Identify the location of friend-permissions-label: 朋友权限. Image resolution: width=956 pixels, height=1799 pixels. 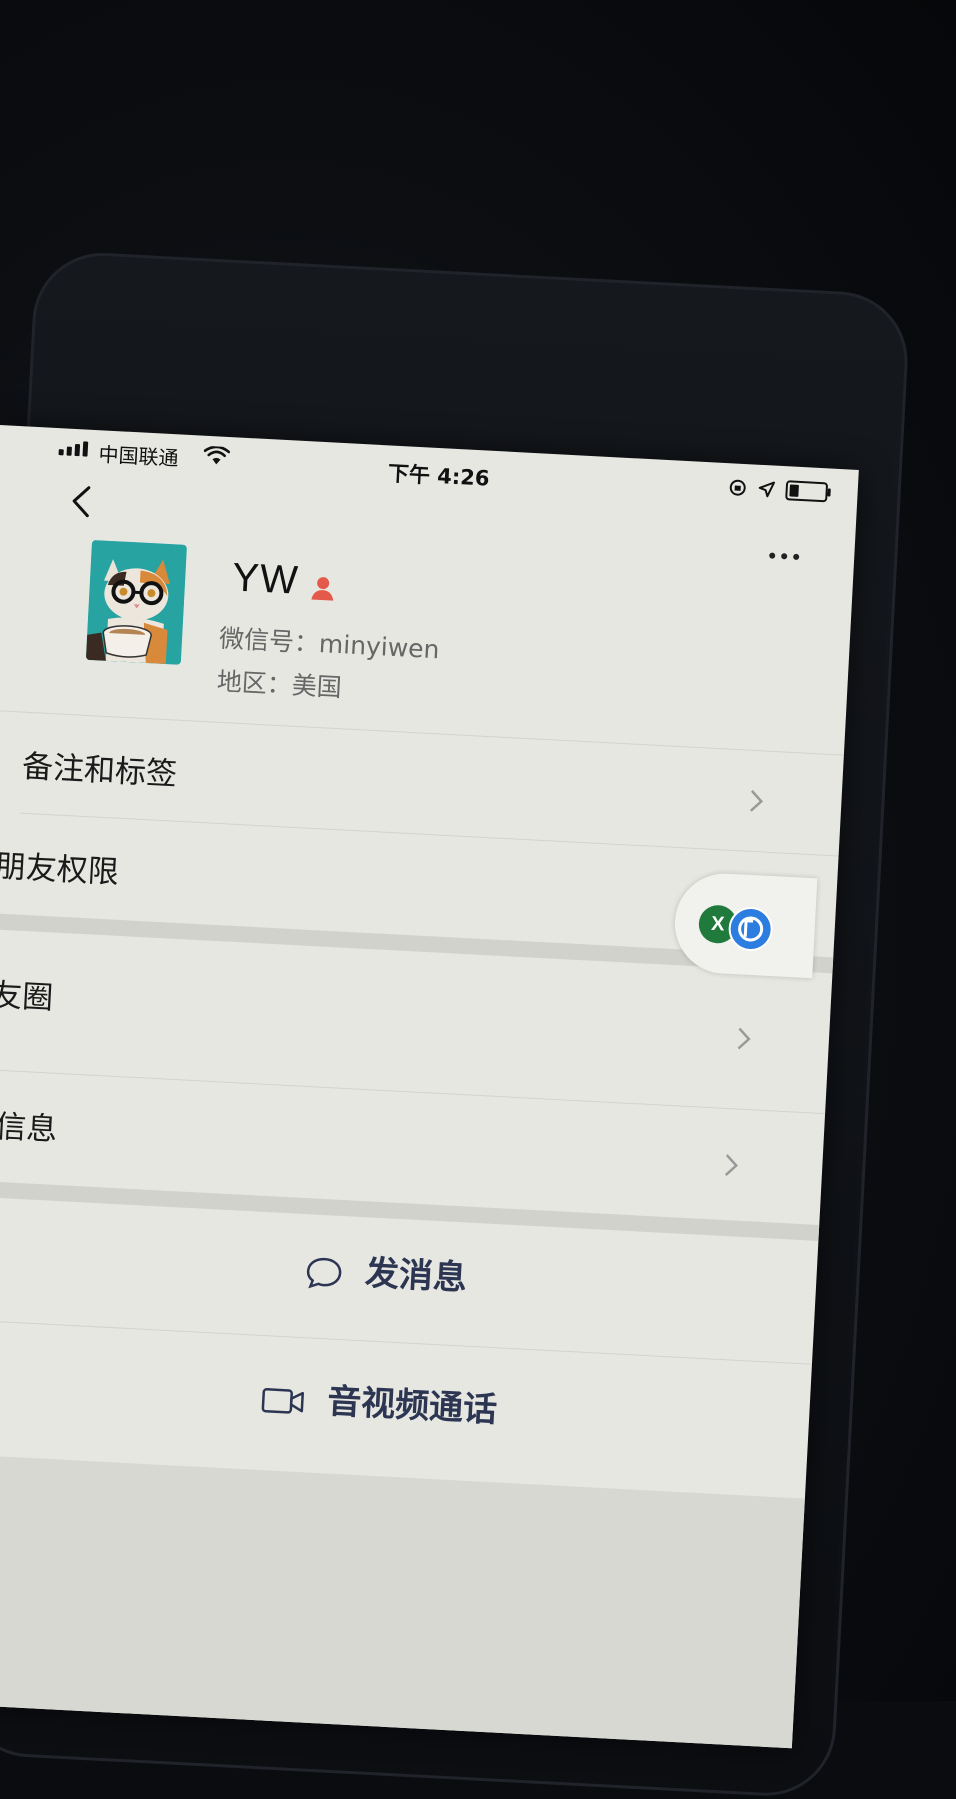
(60, 865).